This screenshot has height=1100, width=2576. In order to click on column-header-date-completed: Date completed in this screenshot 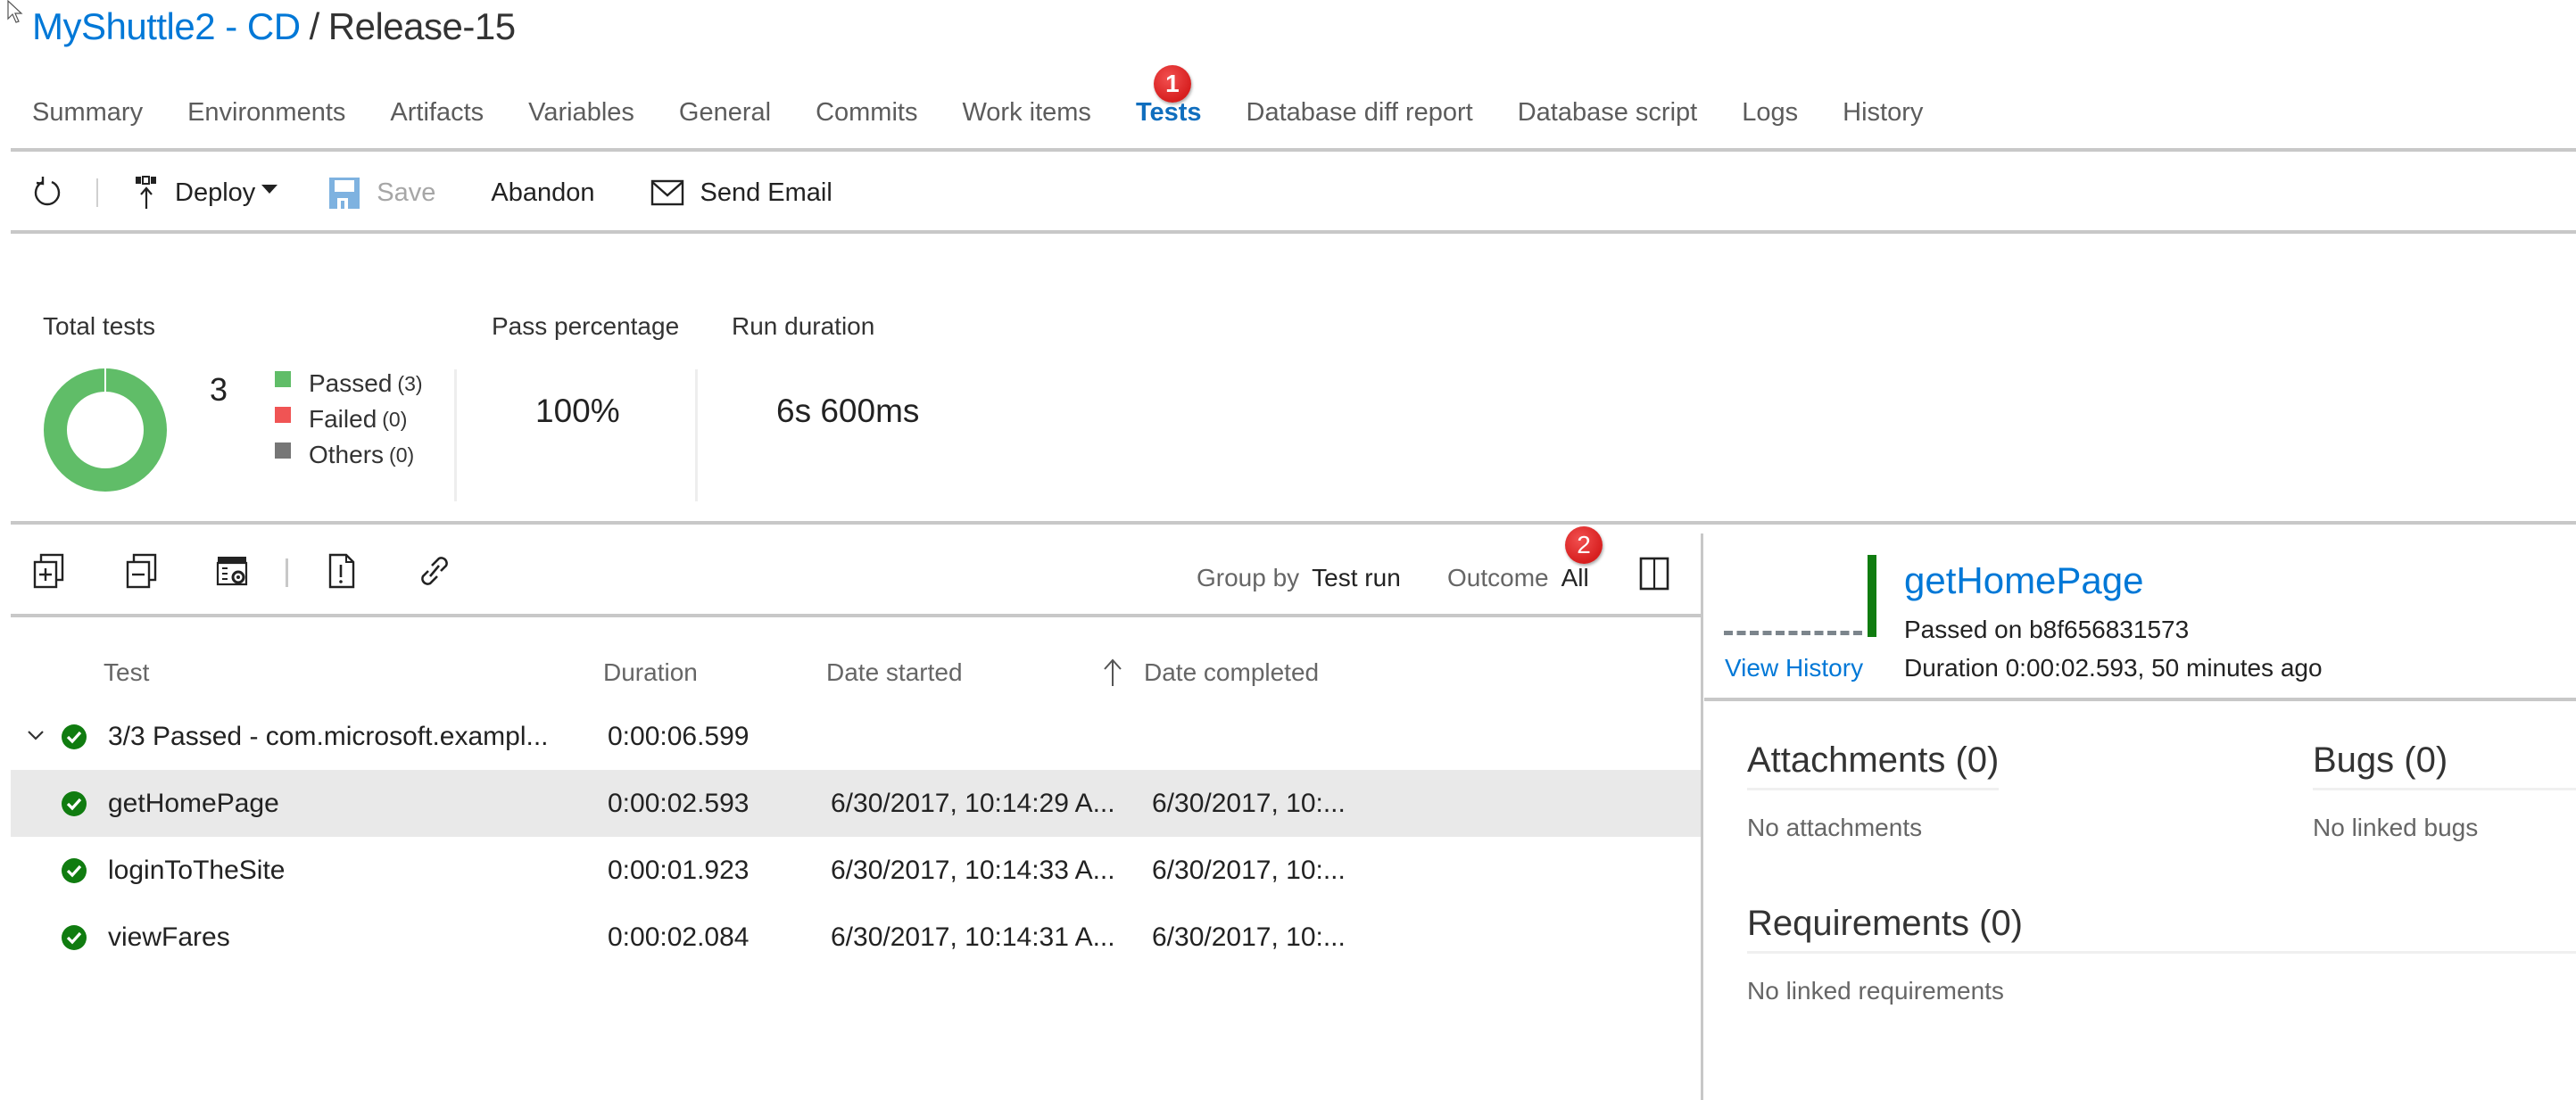, I will do `click(1211, 672)`.